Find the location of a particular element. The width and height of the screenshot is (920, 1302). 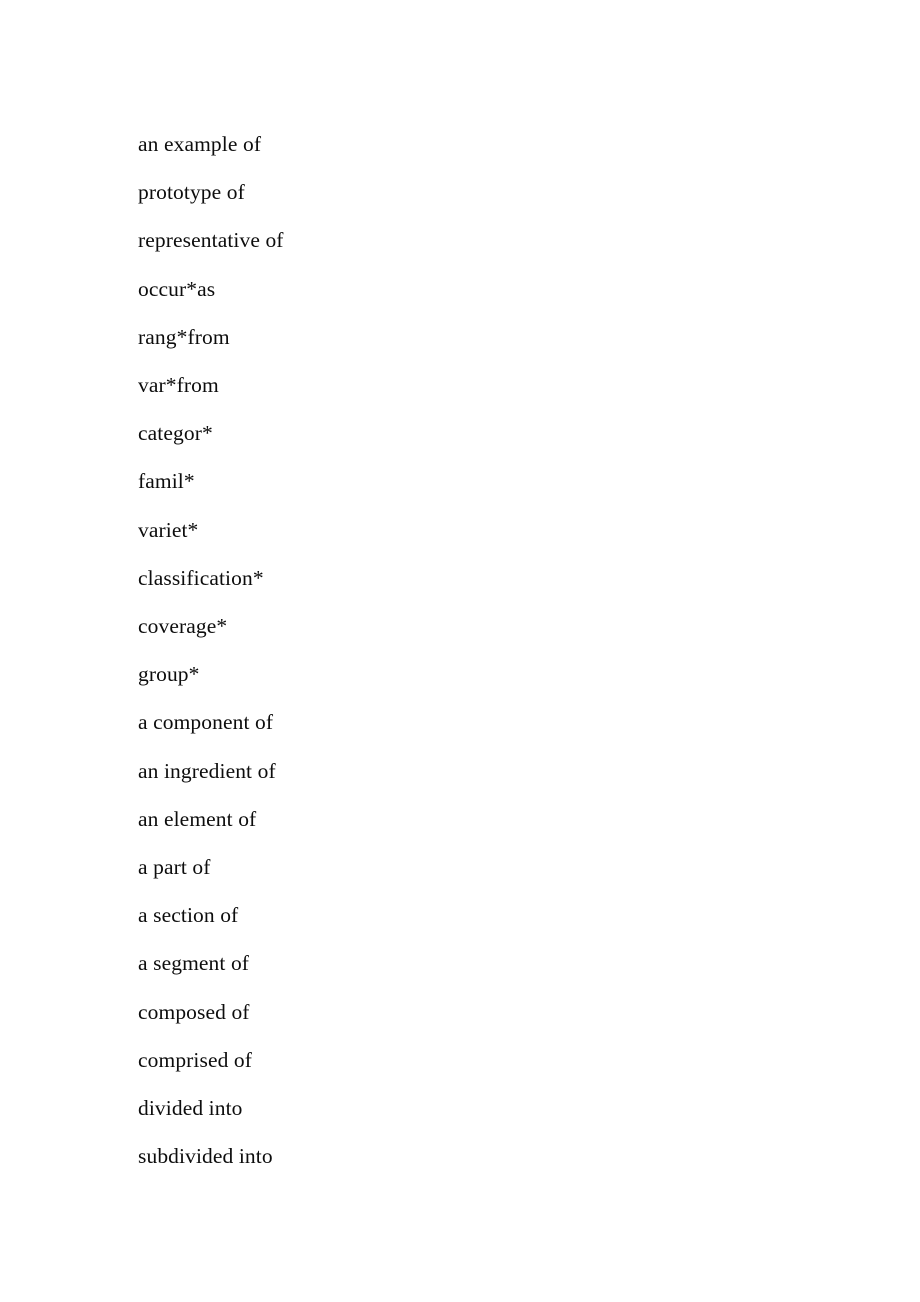

text-line: famil* is located at coordinates (166, 481).